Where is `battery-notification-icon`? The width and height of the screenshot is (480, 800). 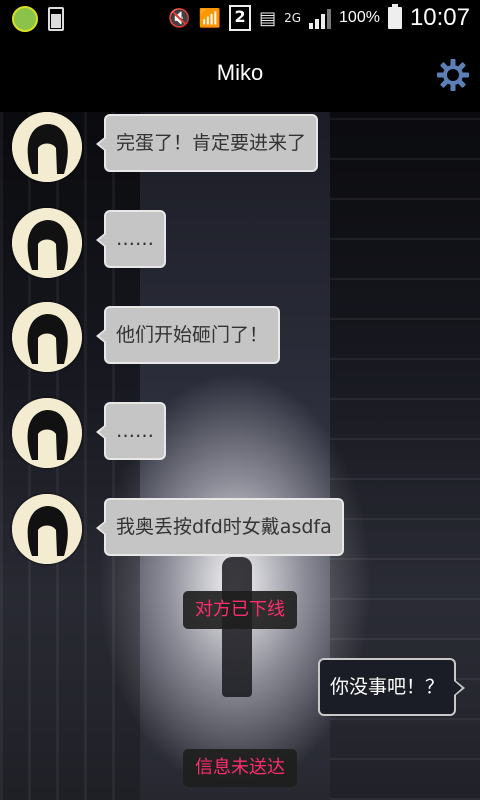 battery-notification-icon is located at coordinates (56, 19).